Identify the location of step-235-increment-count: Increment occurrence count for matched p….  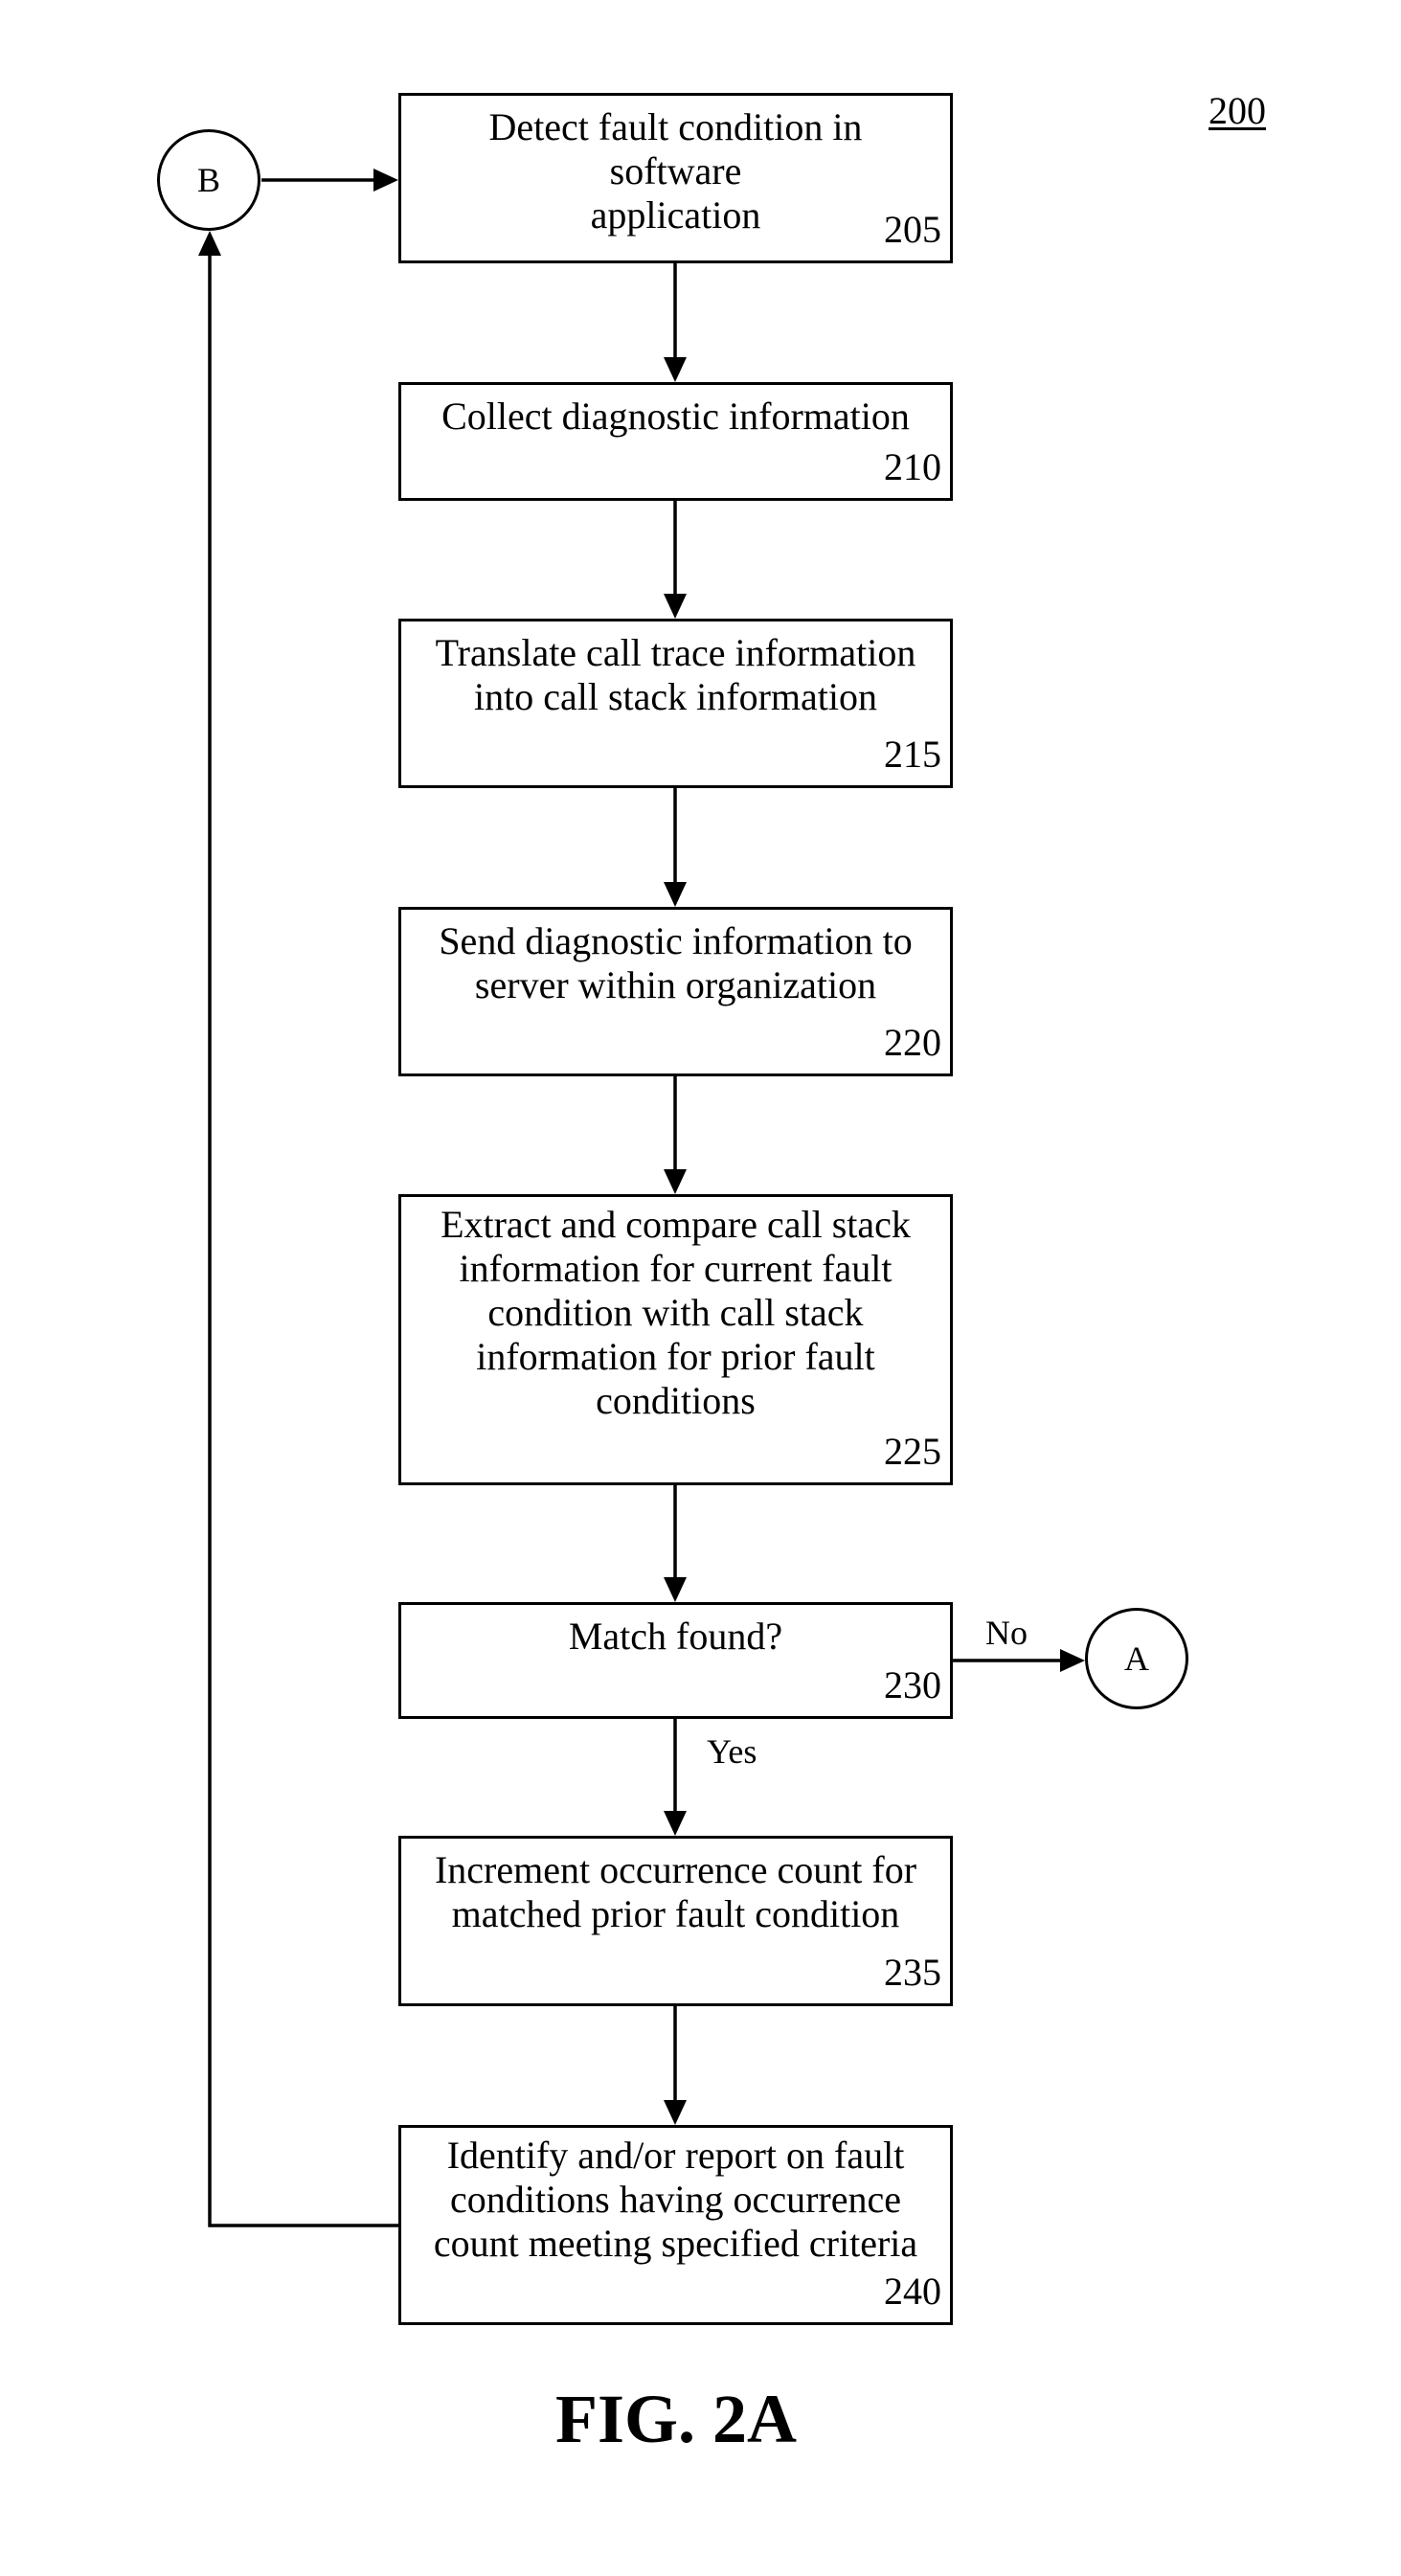
(675, 1921).